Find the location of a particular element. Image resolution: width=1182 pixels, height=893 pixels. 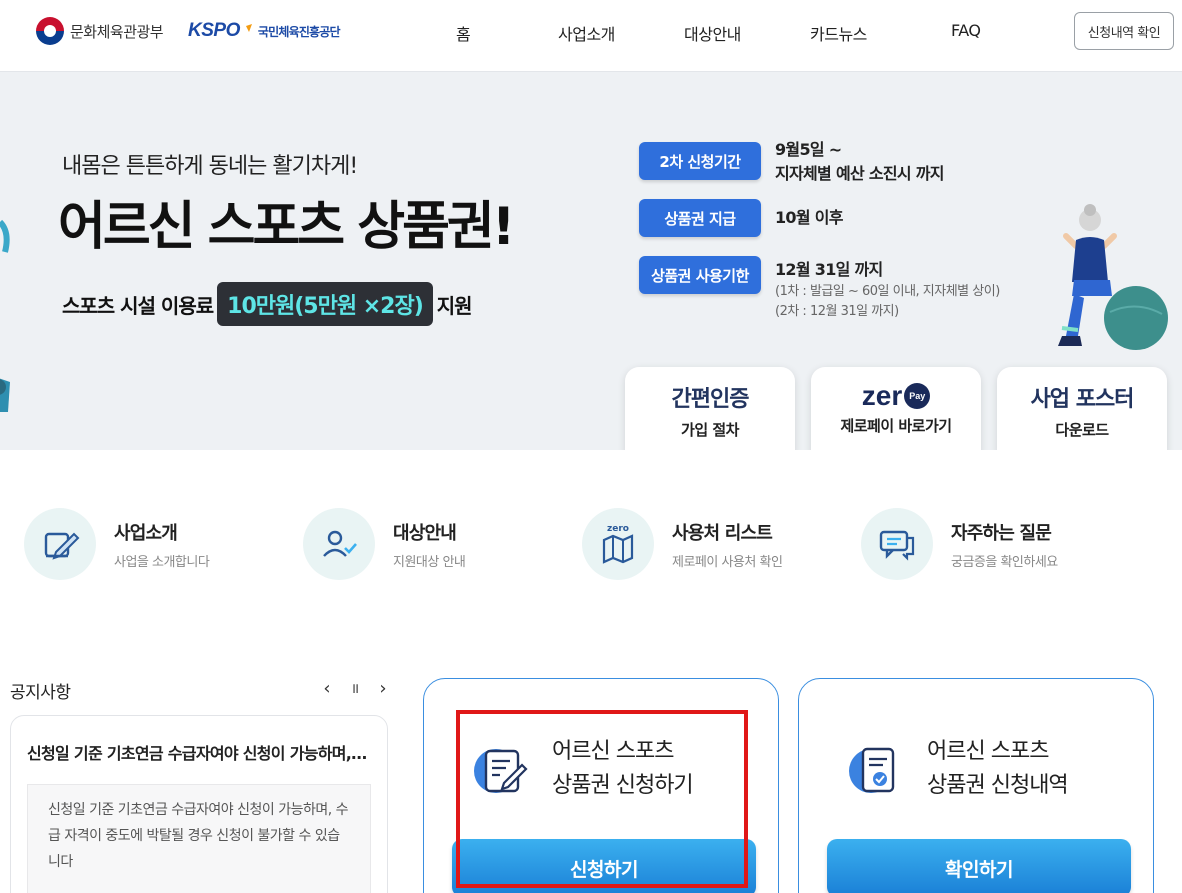

taegeuk-icon is located at coordinates (50, 31).